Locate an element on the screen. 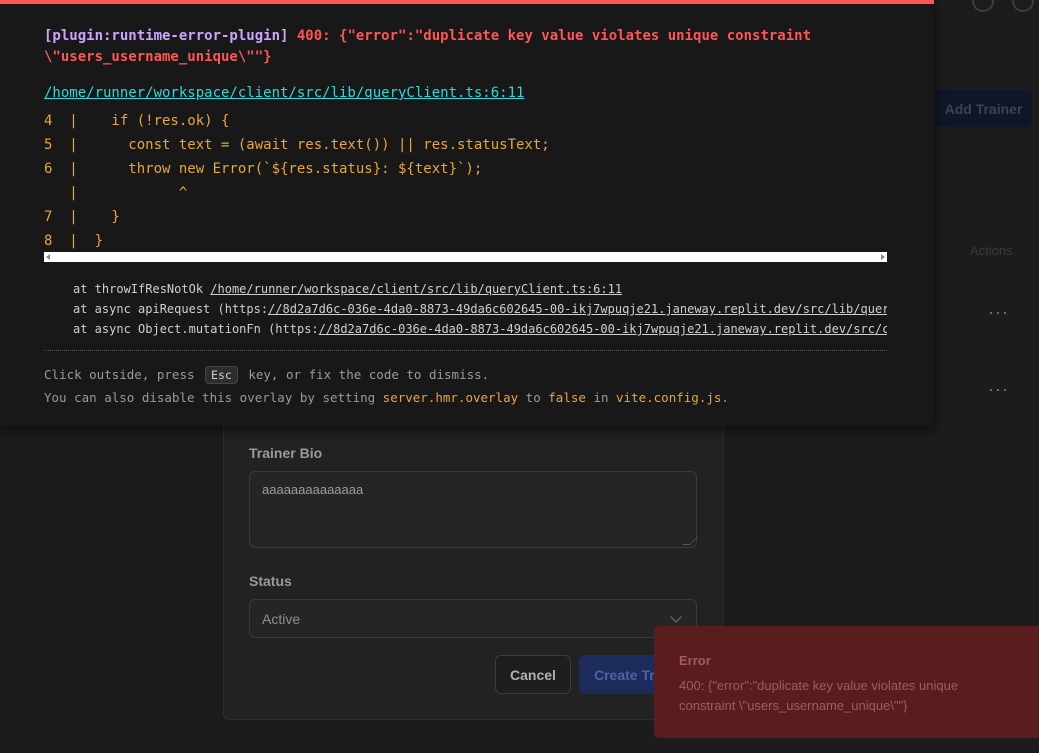  status-select: Active is located at coordinates (473, 618).